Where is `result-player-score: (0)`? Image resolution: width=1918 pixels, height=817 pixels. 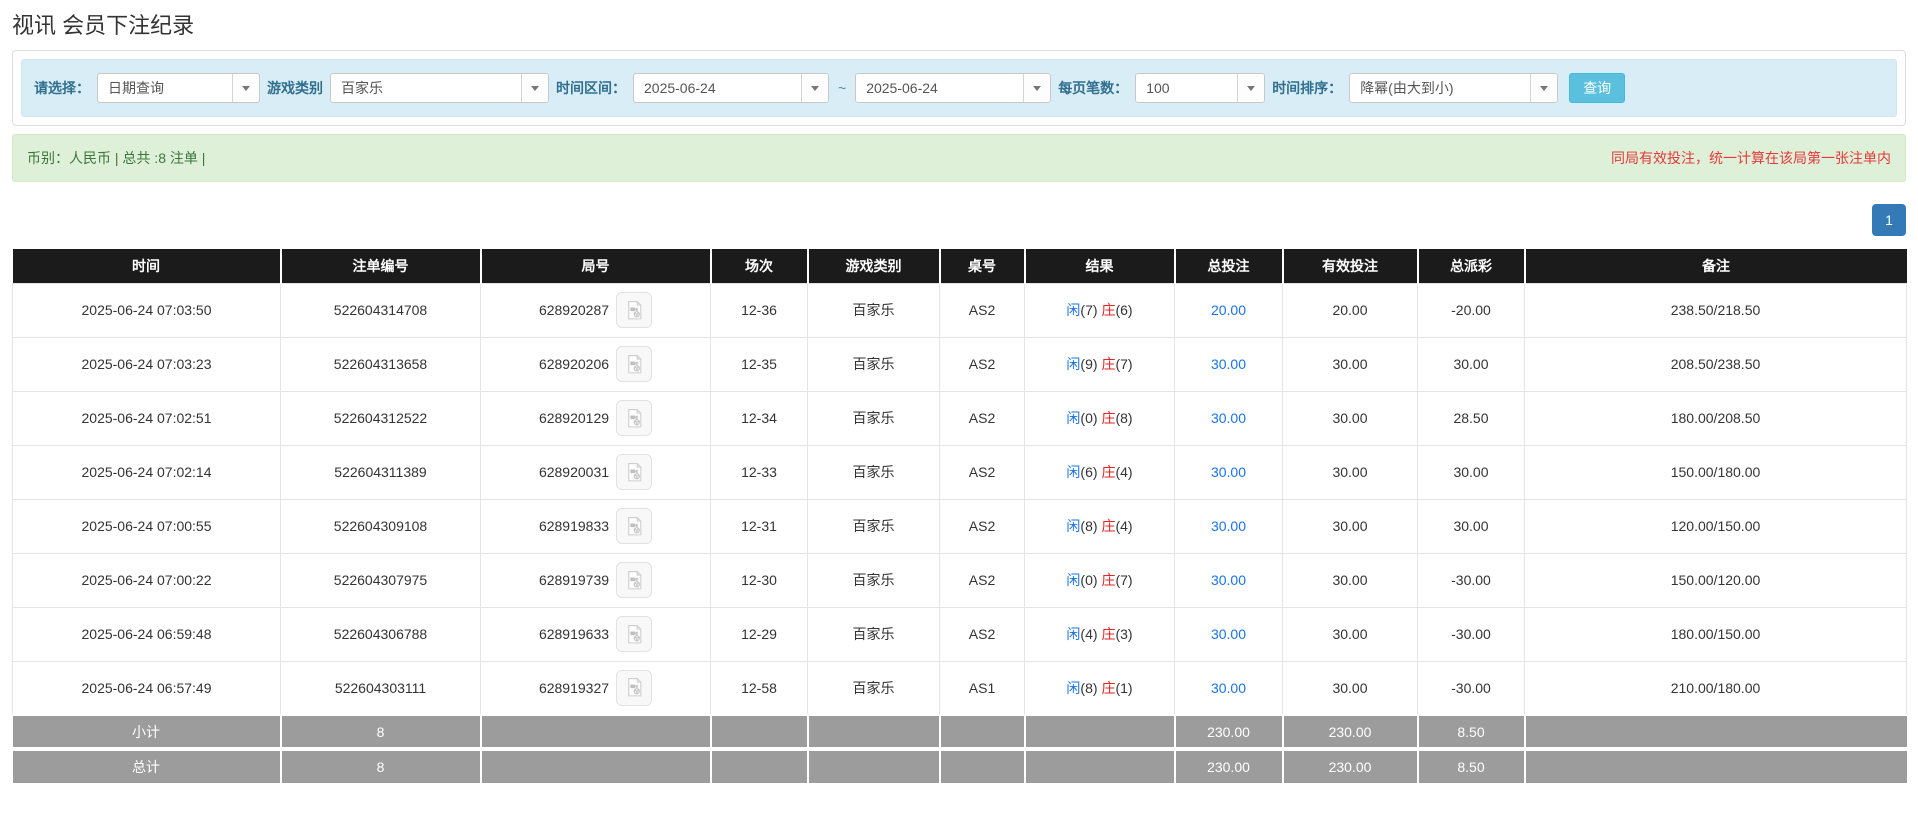 result-player-score: (0) is located at coordinates (1089, 580).